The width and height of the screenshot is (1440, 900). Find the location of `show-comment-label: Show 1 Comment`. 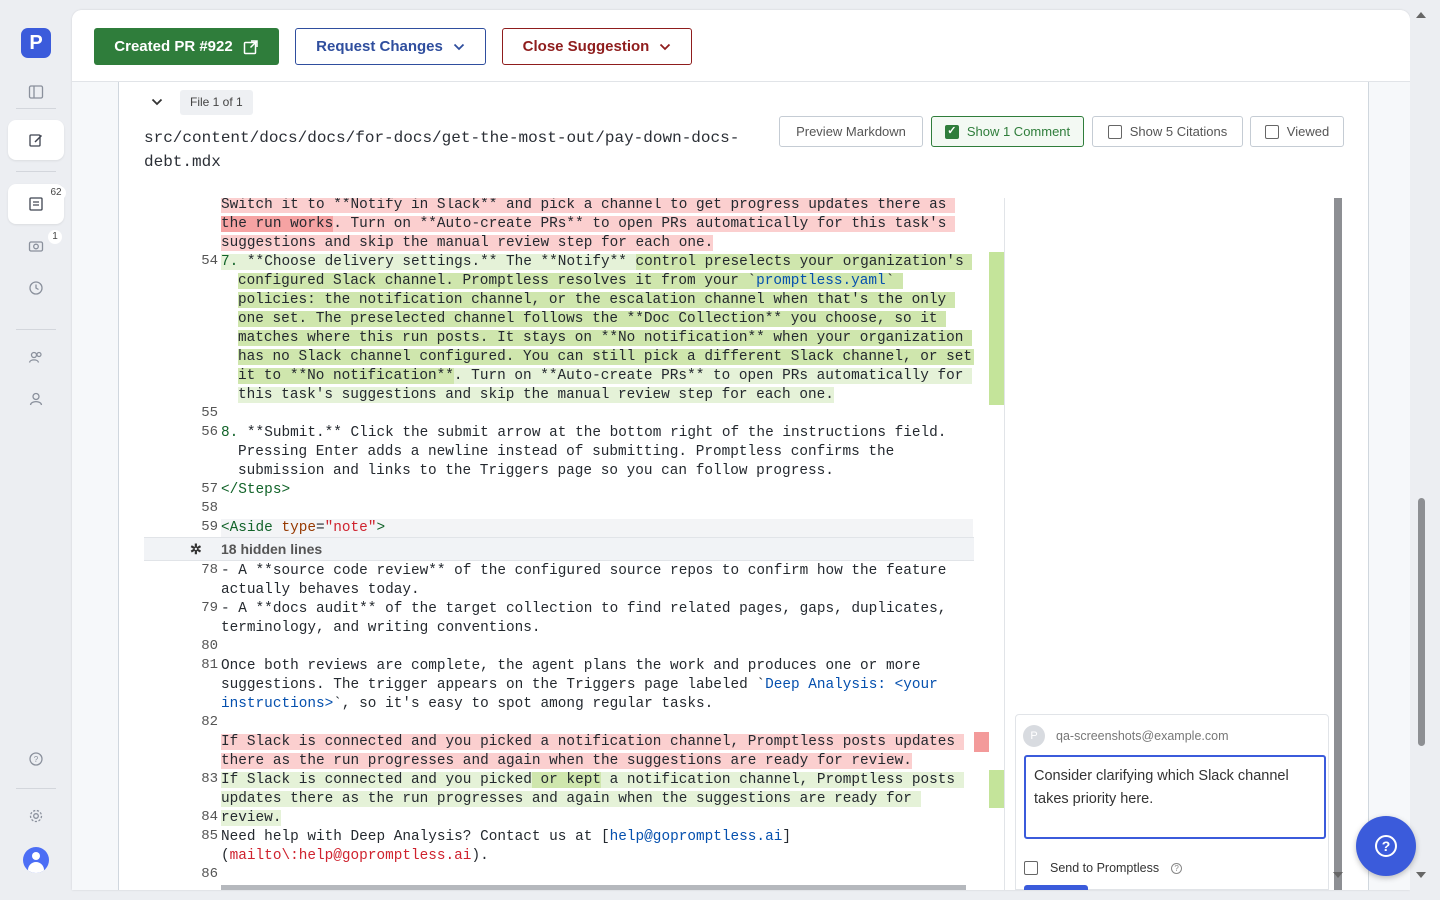

show-comment-label: Show 1 Comment is located at coordinates (1018, 131).